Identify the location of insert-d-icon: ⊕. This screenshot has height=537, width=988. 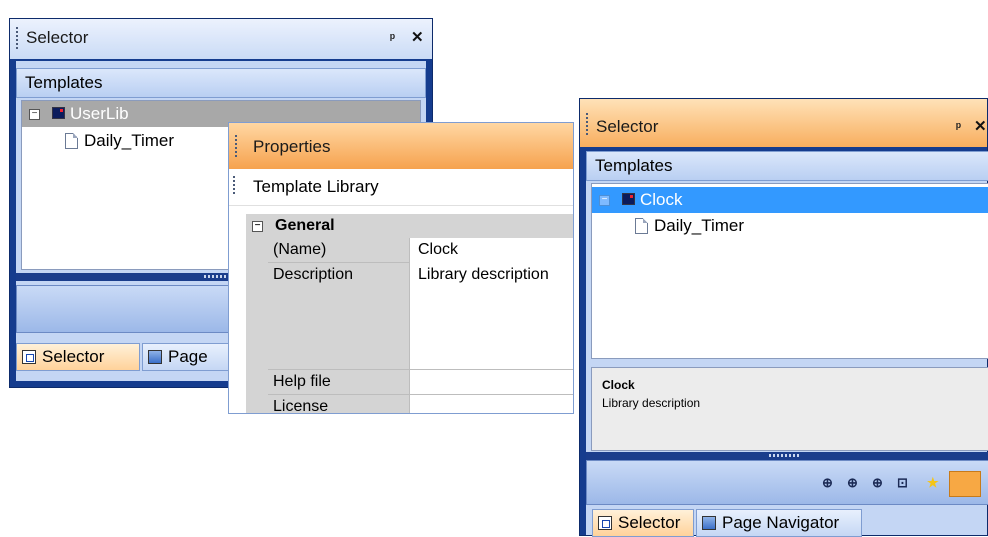
(877, 483).